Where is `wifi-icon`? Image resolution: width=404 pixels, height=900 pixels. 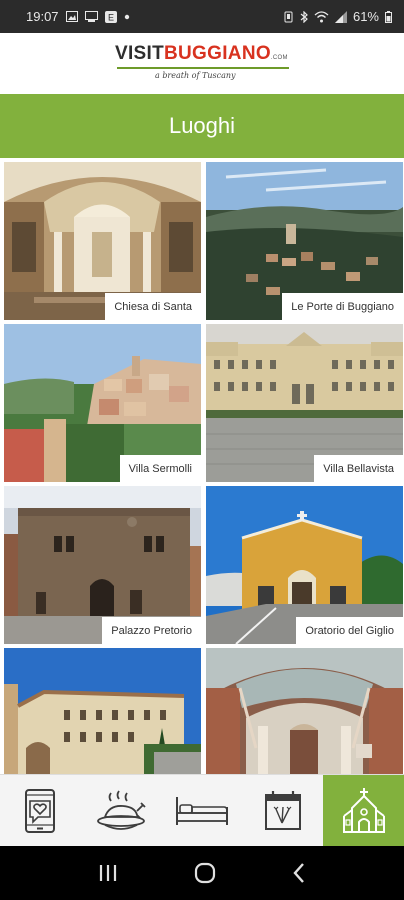
wifi-icon is located at coordinates (321, 16).